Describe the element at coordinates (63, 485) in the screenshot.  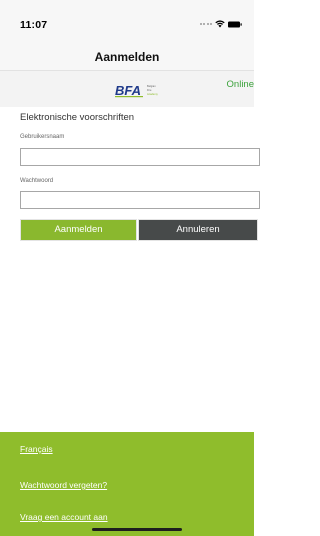
I see `forgot-password-link: Wachtwoord vergeten?` at that location.